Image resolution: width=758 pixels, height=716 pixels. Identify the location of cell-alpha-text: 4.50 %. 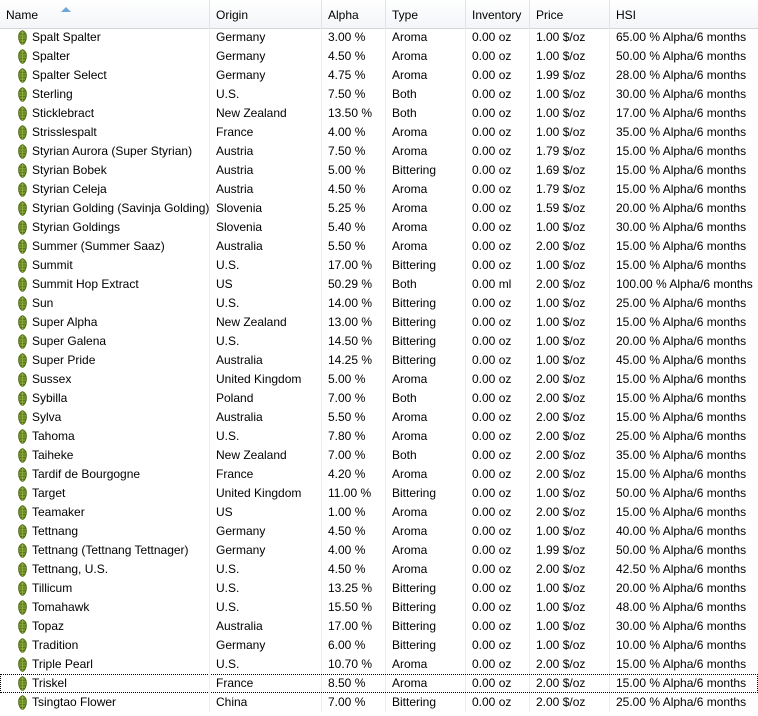
(347, 531).